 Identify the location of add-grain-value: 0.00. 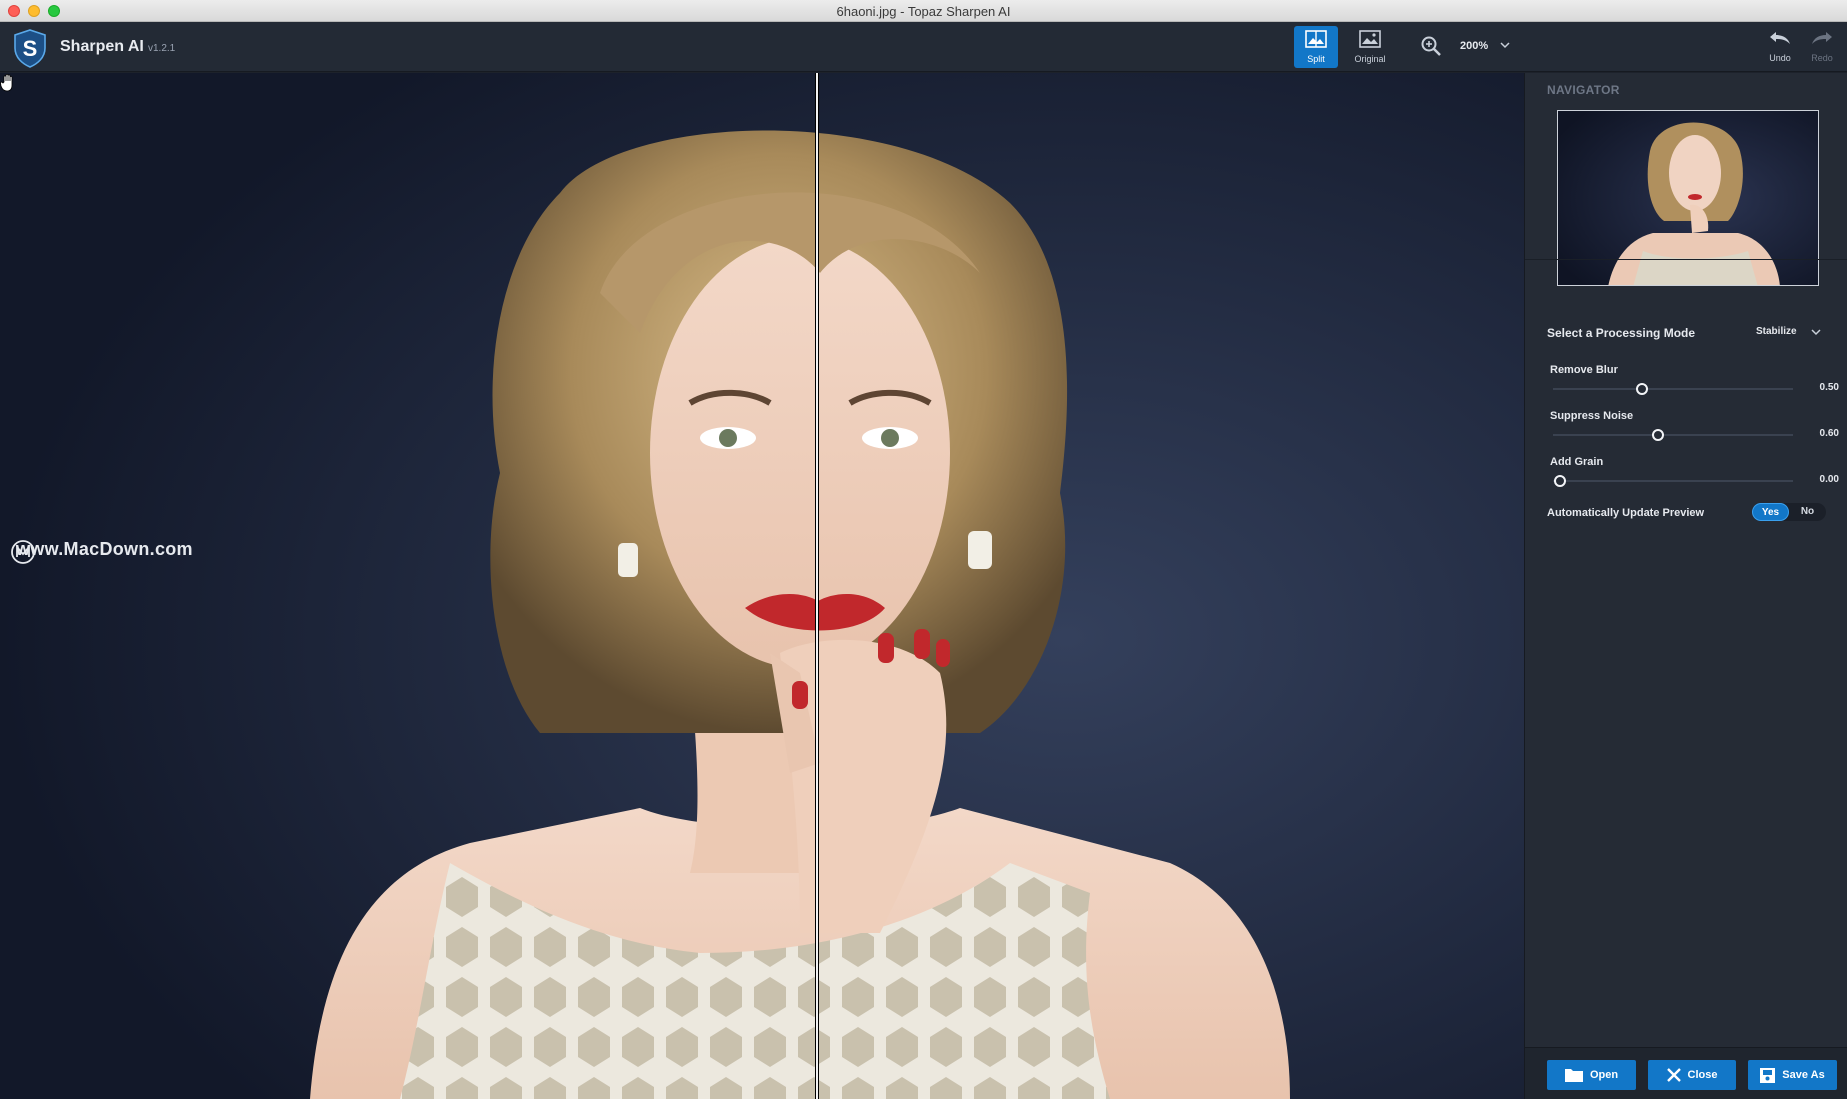
(1829, 479).